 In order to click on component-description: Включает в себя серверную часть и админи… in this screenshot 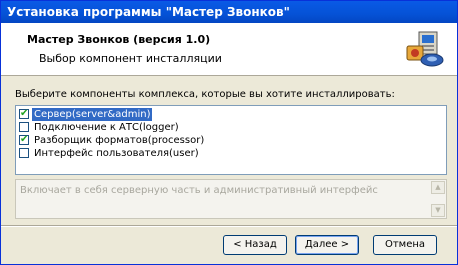, I will do `click(199, 190)`.